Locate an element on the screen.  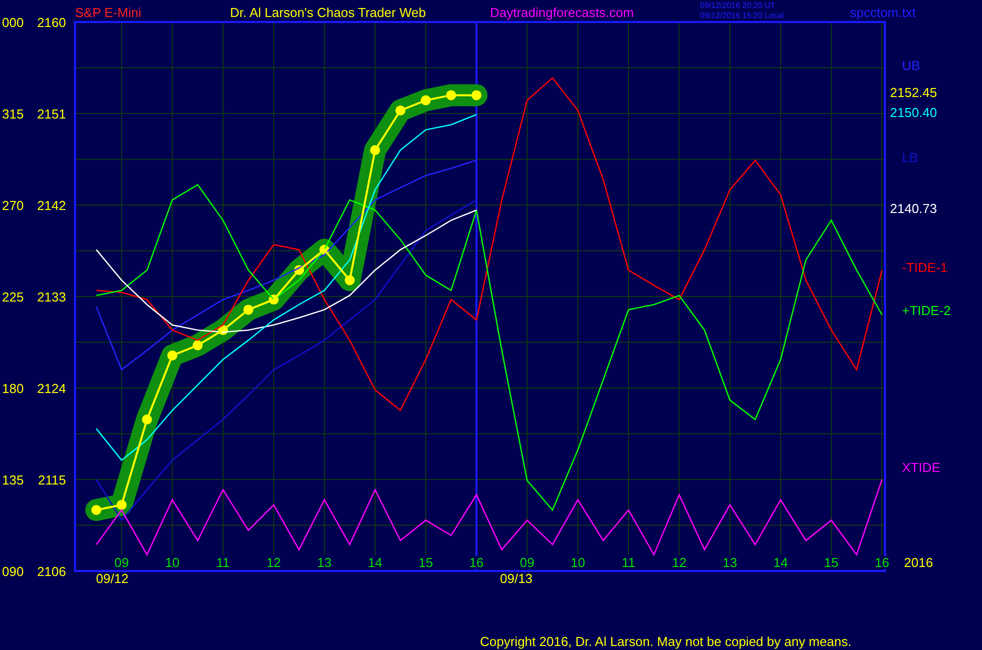
legend-label: LB is located at coordinates (910, 157).